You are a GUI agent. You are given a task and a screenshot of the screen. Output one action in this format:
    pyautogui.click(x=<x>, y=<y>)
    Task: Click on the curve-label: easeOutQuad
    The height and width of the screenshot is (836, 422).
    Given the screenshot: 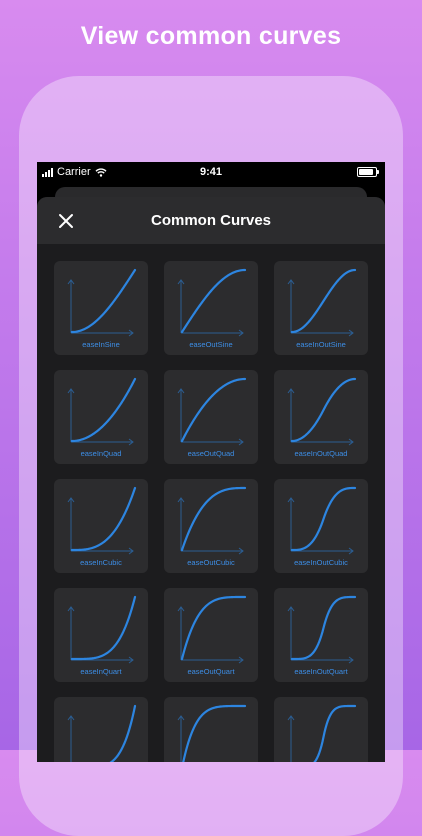 What is the action you would take?
    pyautogui.click(x=211, y=453)
    